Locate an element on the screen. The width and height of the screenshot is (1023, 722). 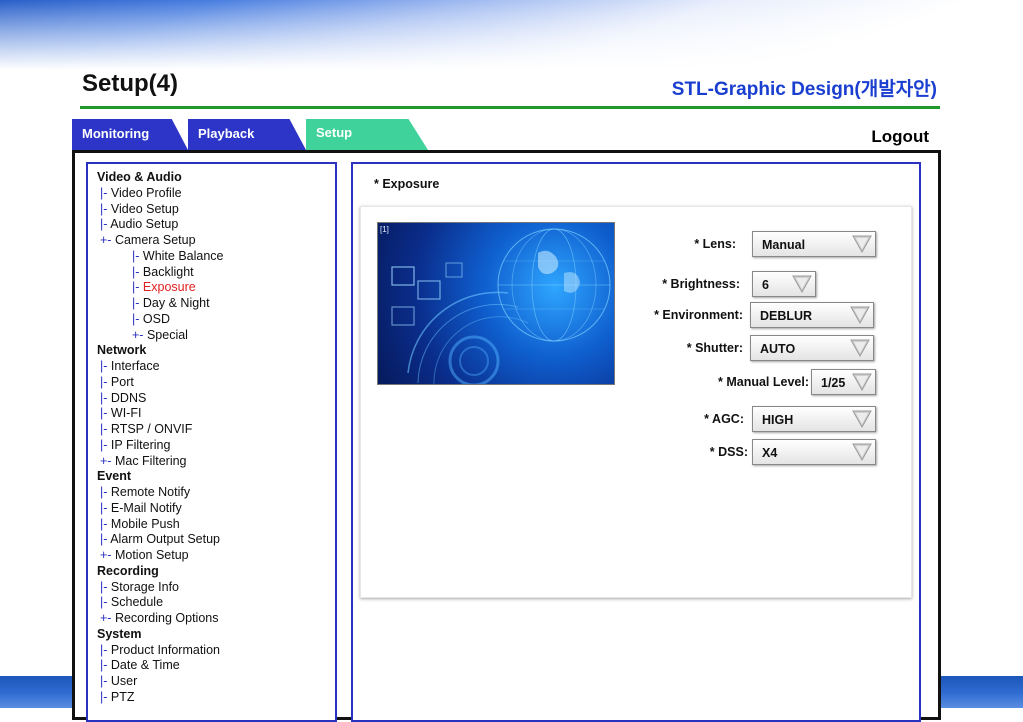
sidebar-item-label: White Balance is located at coordinates (183, 255).